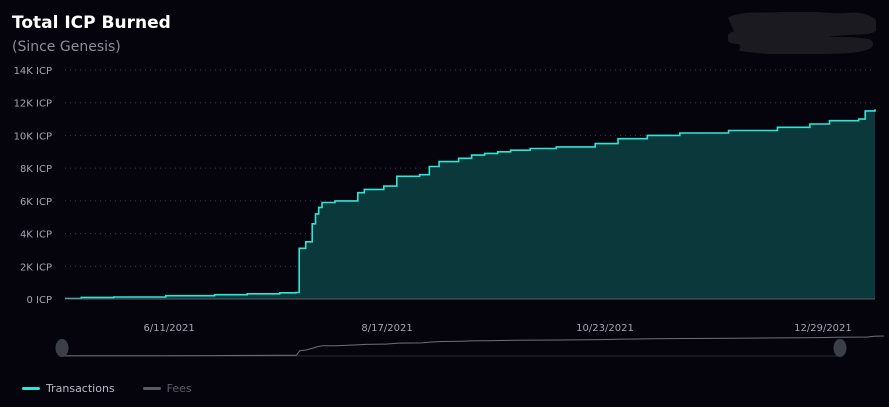  I want to click on y-tick-label: 4K ICP, so click(36, 235).